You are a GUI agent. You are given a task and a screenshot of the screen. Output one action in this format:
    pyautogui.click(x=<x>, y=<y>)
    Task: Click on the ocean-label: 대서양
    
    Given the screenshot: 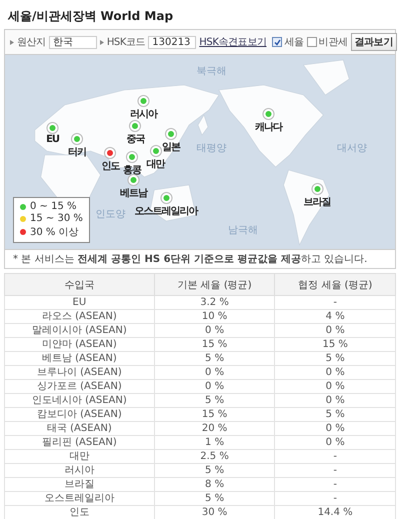 What is the action you would take?
    pyautogui.click(x=352, y=149)
    